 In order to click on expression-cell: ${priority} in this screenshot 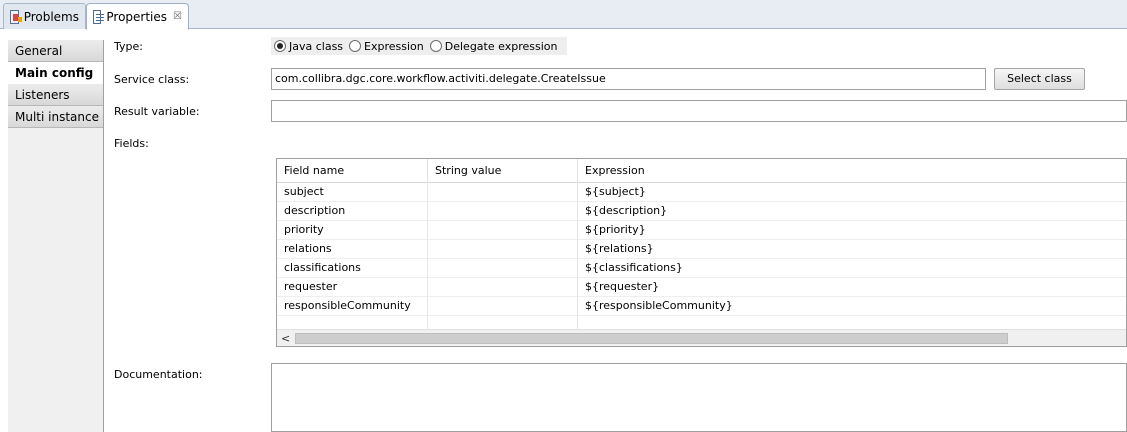, I will do `click(852, 230)`.